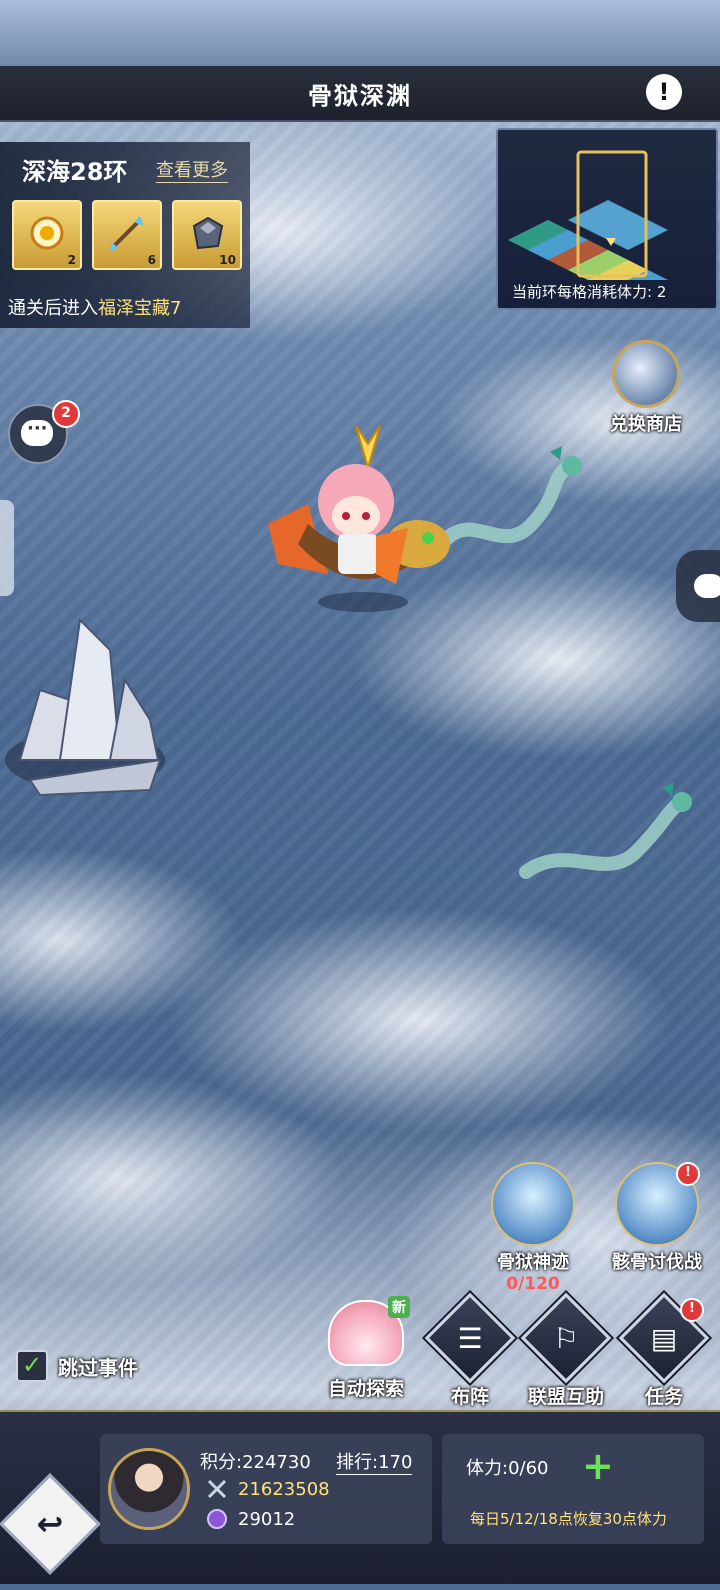  Describe the element at coordinates (66, 414) in the screenshot. I see `chat-badge: 2` at that location.